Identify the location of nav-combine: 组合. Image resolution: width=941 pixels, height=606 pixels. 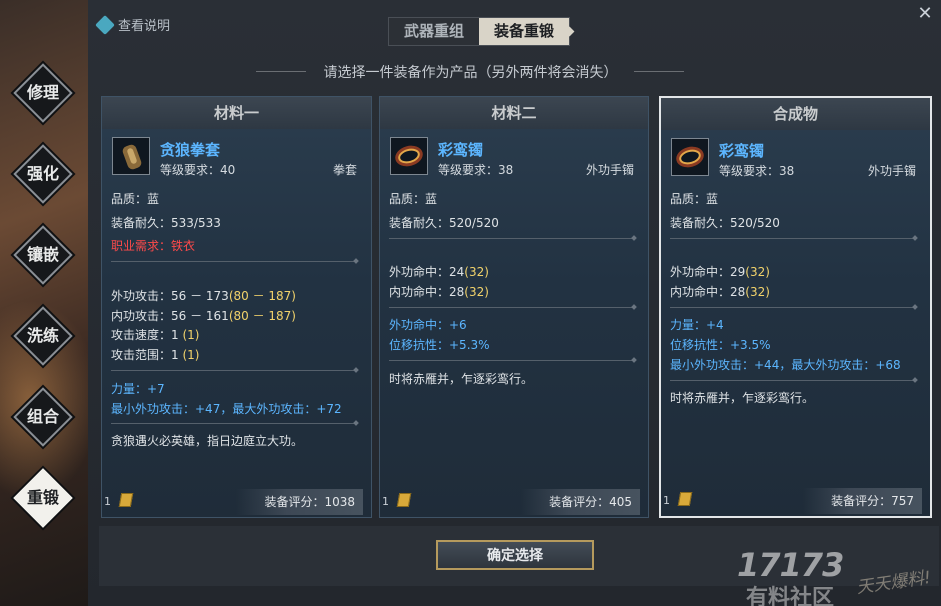
(43, 417).